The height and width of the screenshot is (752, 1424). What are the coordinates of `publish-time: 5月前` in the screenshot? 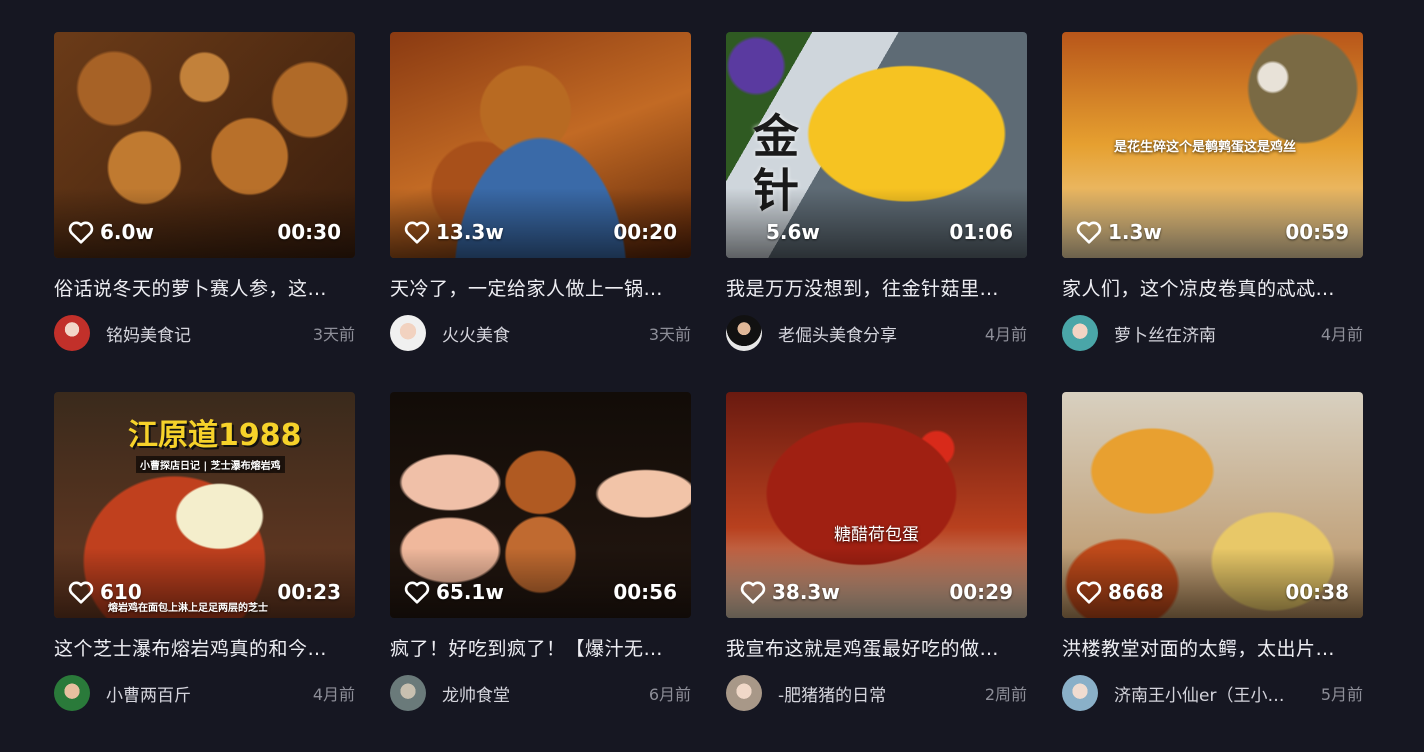 It's located at (1341, 694).